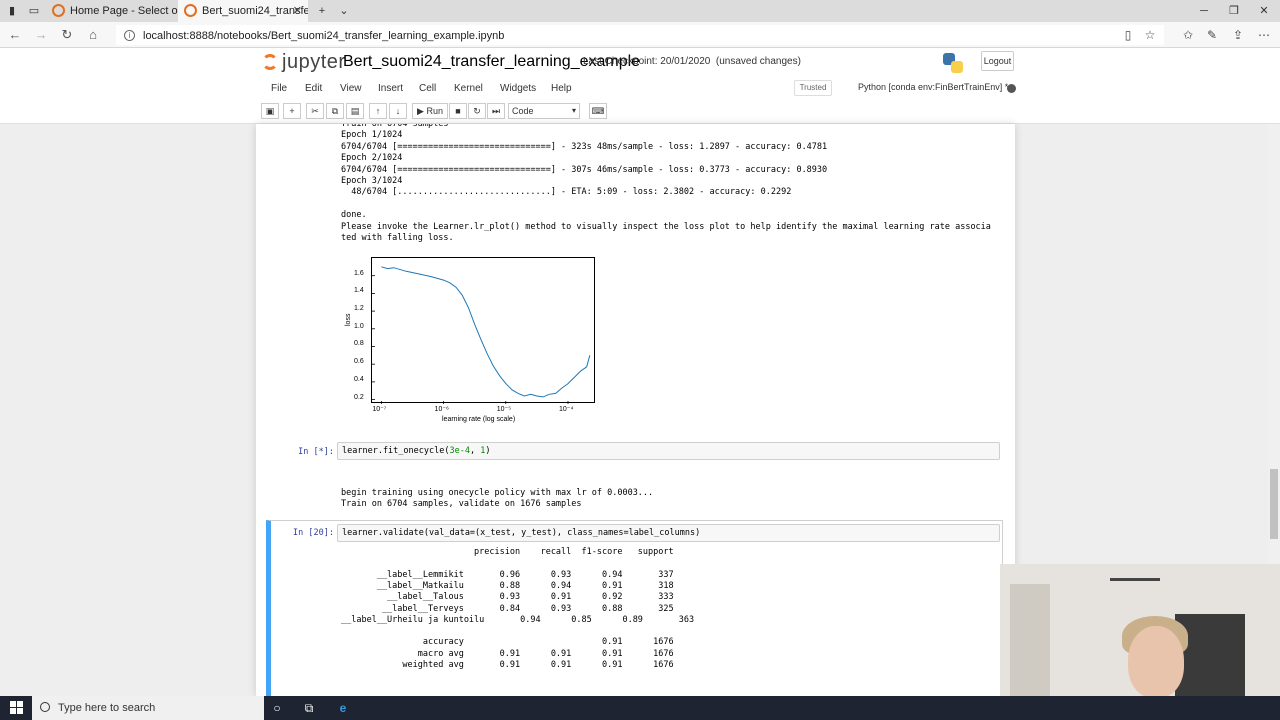 This screenshot has height=720, width=1280. What do you see at coordinates (668, 451) in the screenshot?
I see `code-cell-input: learner.fit_onecycle(3e-4, 1)` at bounding box center [668, 451].